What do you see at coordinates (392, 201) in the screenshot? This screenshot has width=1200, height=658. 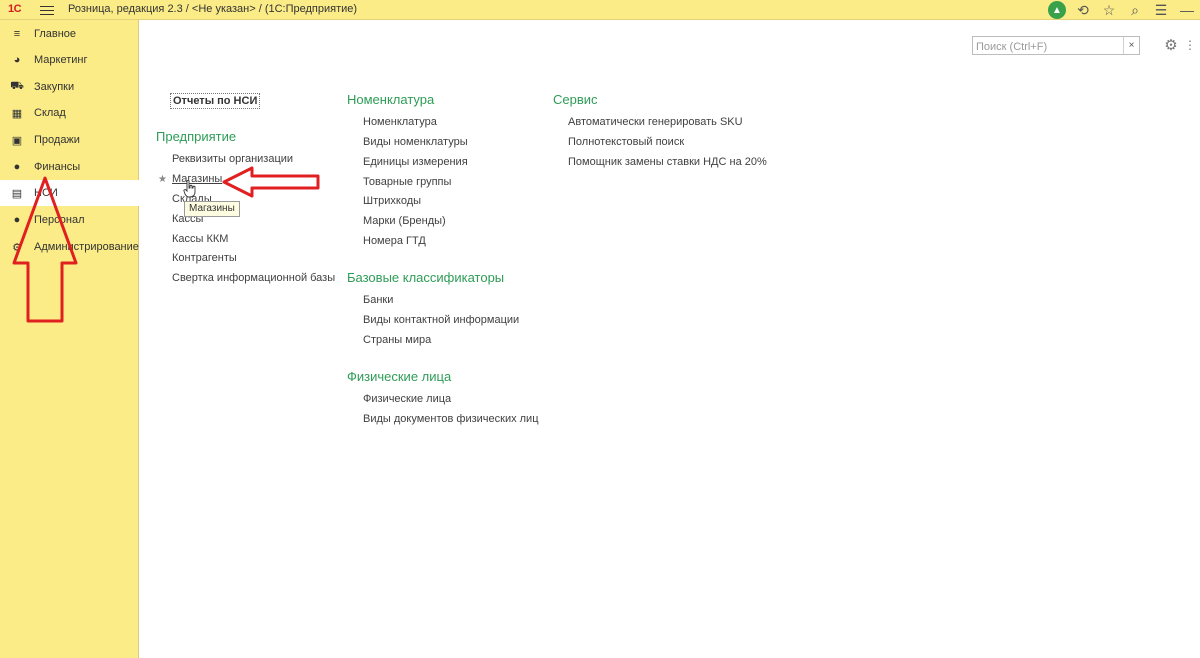 I see `link-barcodes: Штрихкоды` at bounding box center [392, 201].